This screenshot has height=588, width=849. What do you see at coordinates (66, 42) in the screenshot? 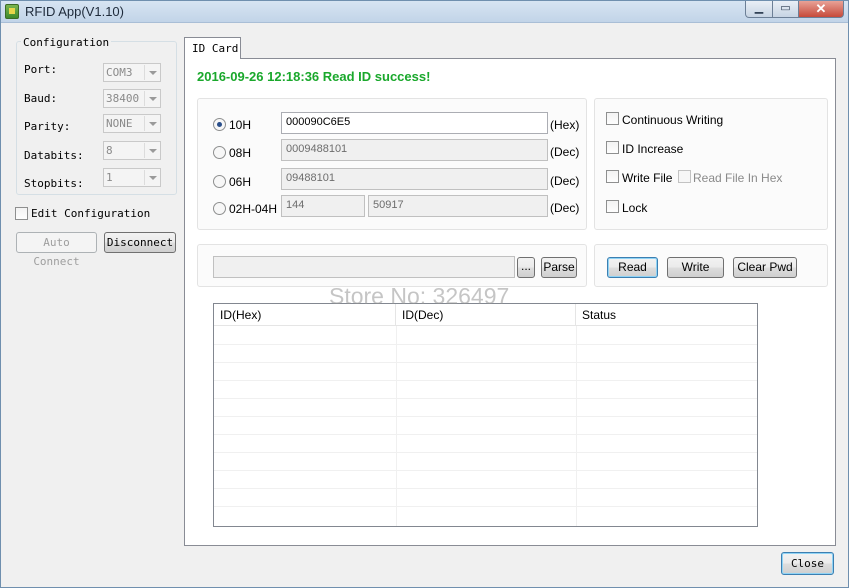
I see `configuration-label: Configuration` at bounding box center [66, 42].